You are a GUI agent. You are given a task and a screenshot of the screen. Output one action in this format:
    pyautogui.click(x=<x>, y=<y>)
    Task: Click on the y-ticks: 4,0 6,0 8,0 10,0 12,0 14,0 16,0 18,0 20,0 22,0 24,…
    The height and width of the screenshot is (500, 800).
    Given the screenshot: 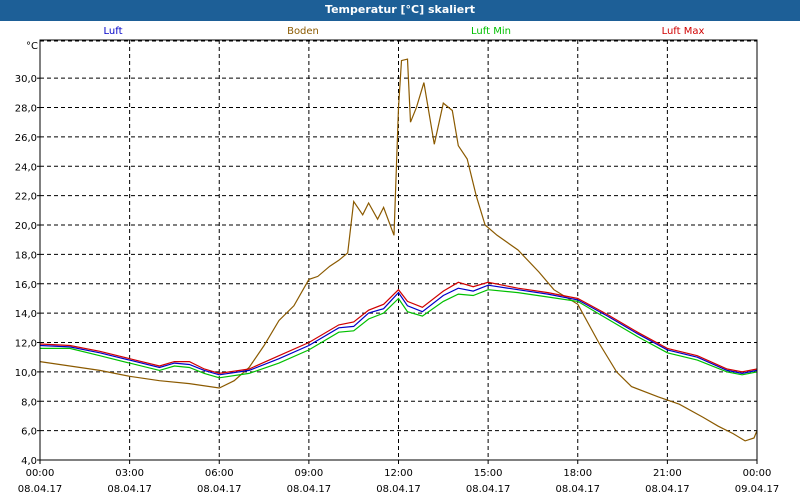 What is the action you would take?
    pyautogui.click(x=27, y=270)
    